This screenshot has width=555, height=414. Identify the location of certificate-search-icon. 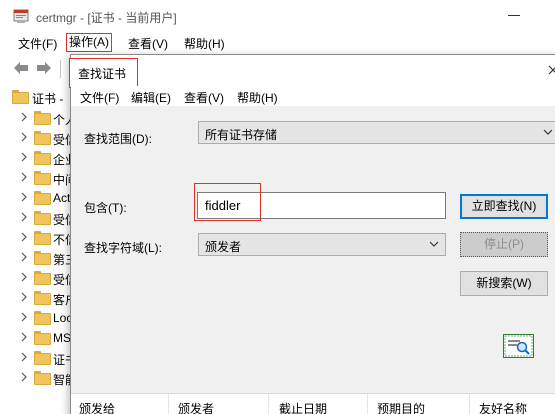
(518, 346).